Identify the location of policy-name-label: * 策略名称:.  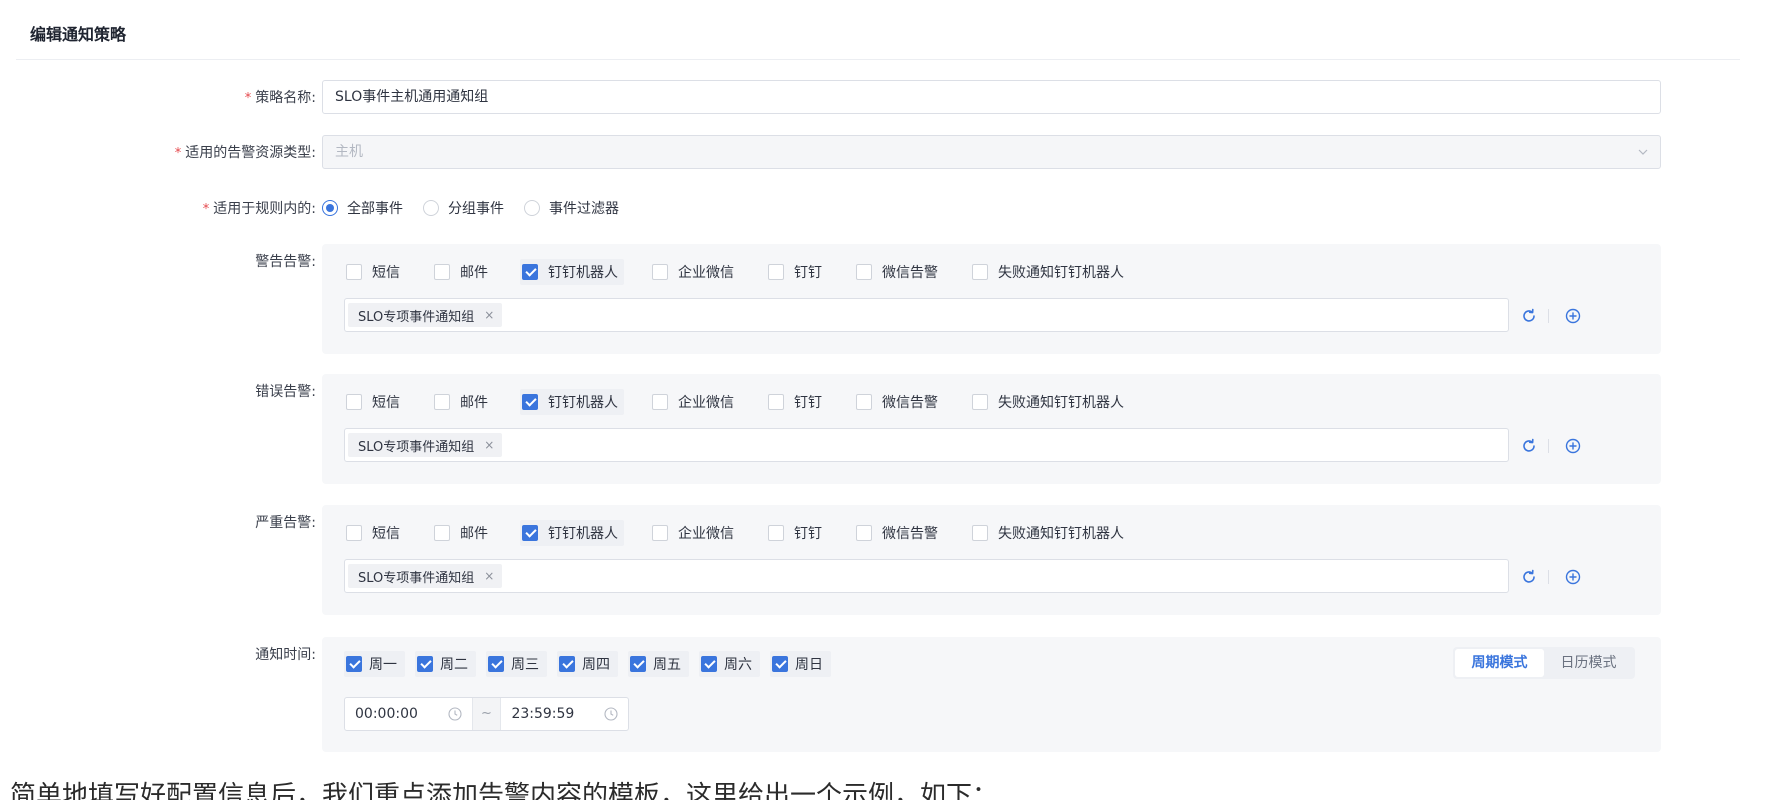
(280, 98).